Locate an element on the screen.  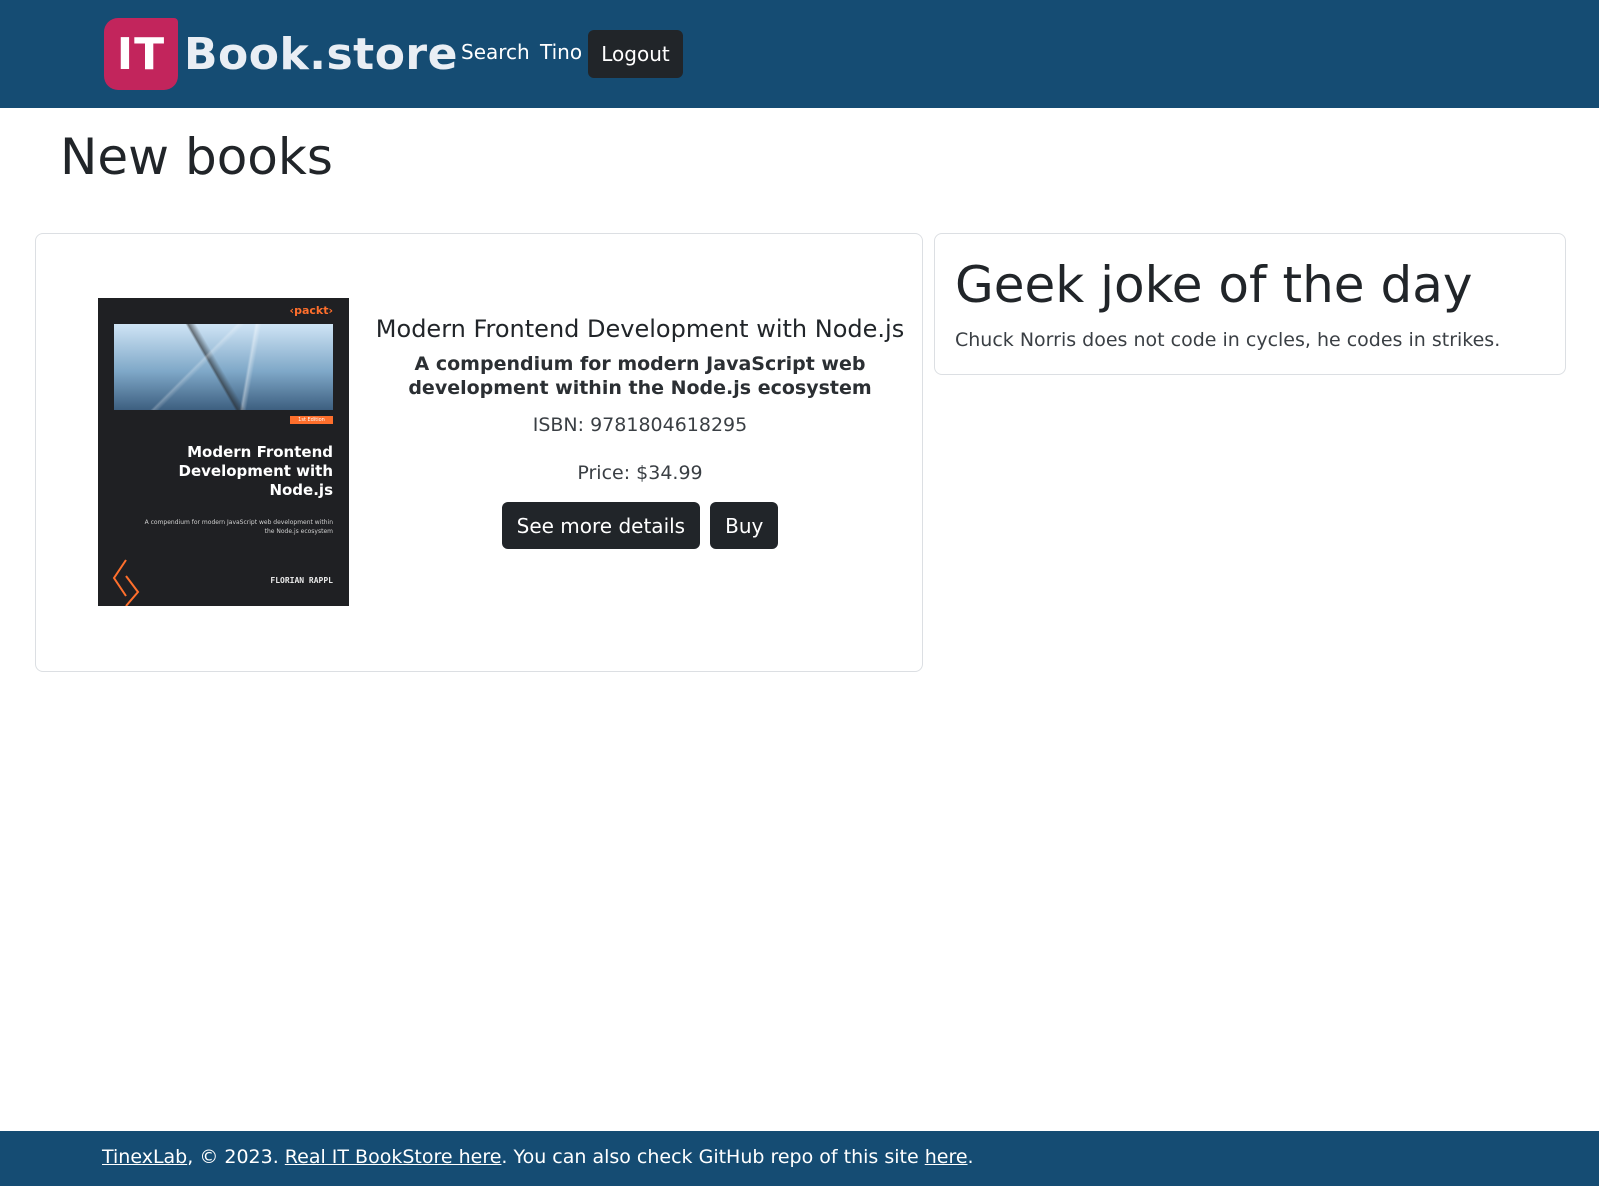
footer-author-link: TinexLab is located at coordinates (144, 1157).